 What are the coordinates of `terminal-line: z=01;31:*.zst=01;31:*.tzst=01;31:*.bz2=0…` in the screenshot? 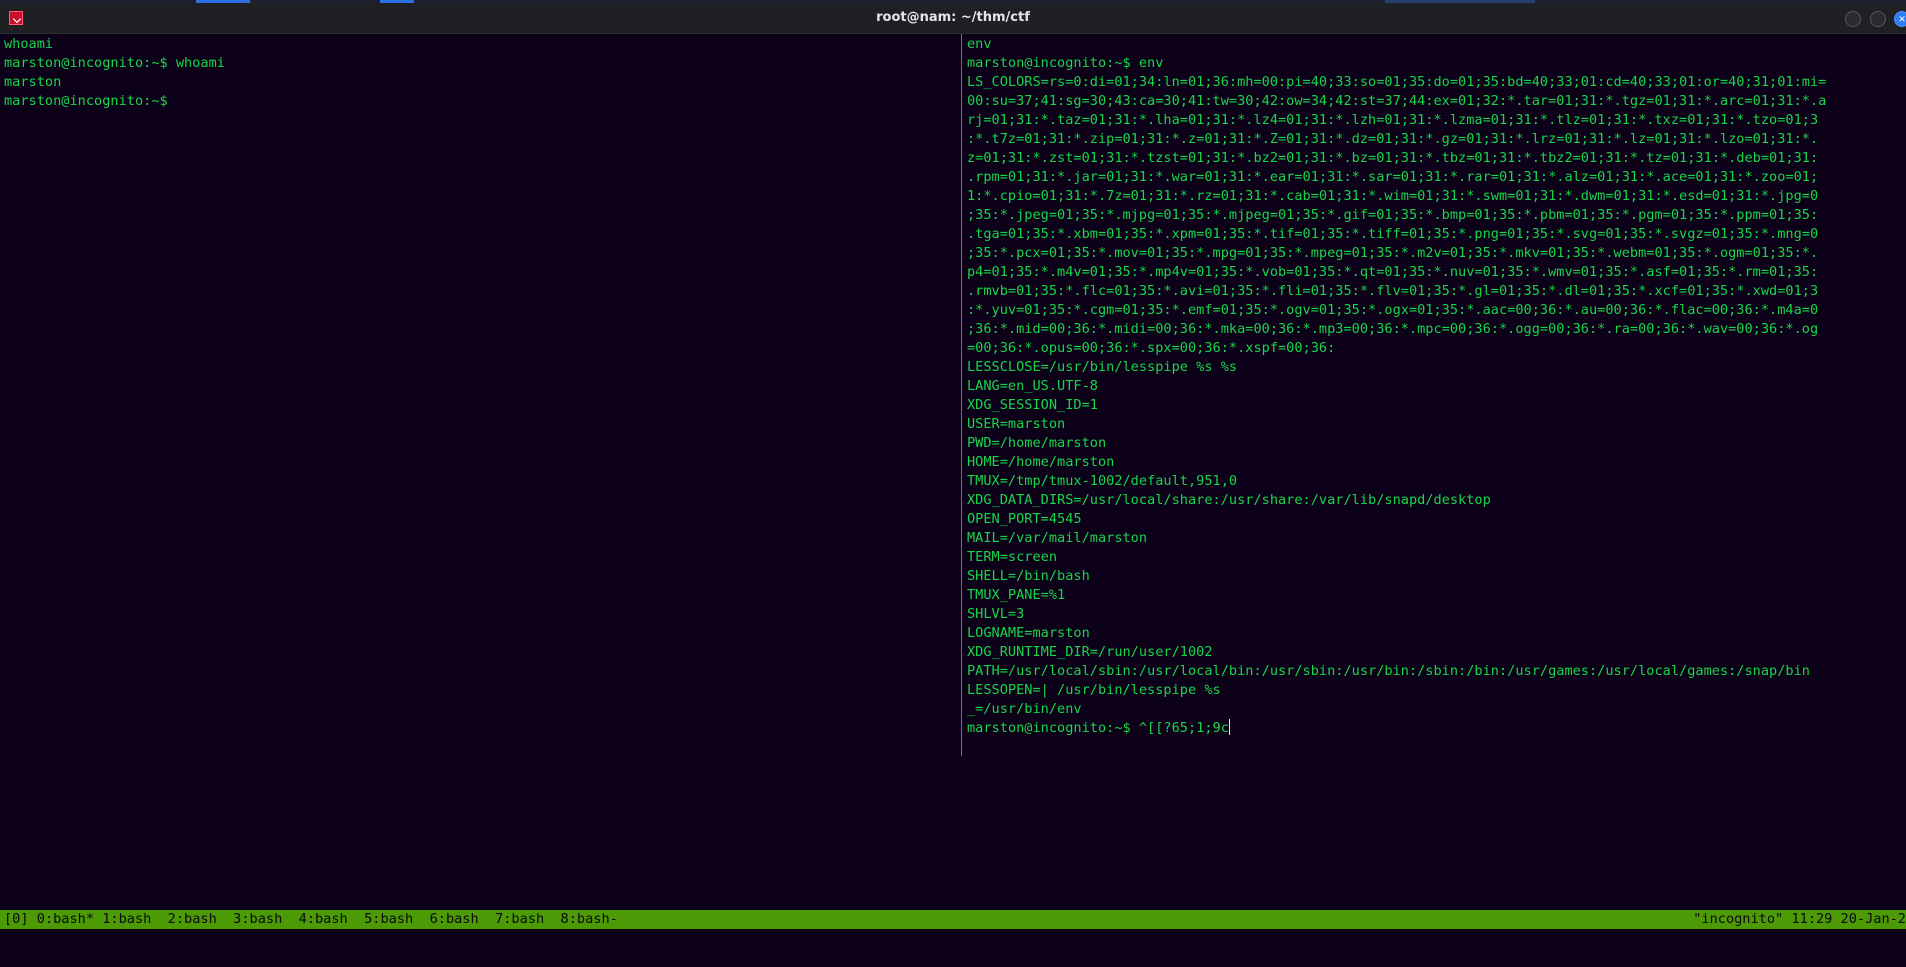 It's located at (1393, 158).